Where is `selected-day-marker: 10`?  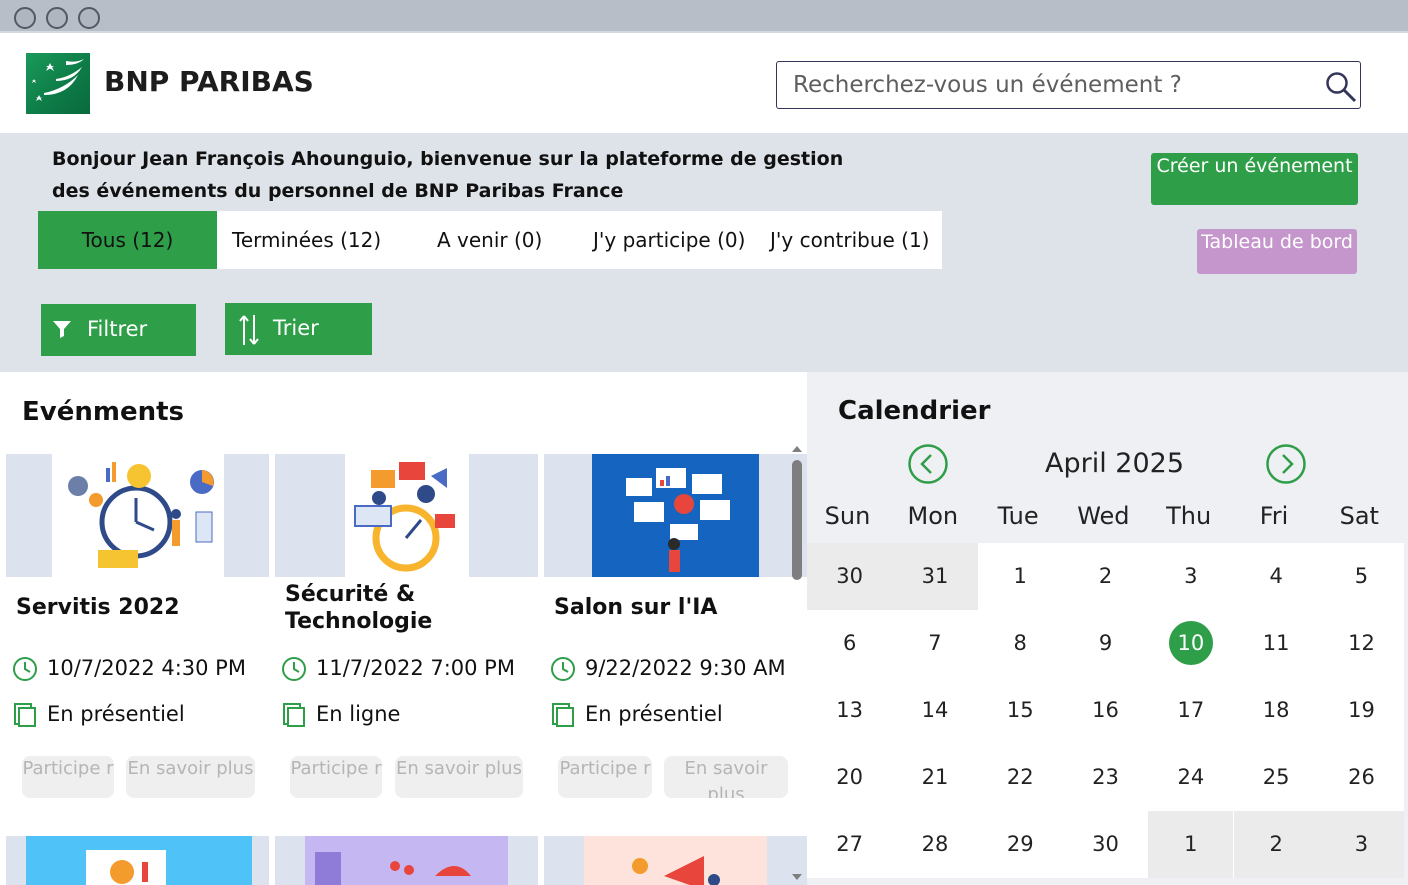 selected-day-marker: 10 is located at coordinates (1190, 643).